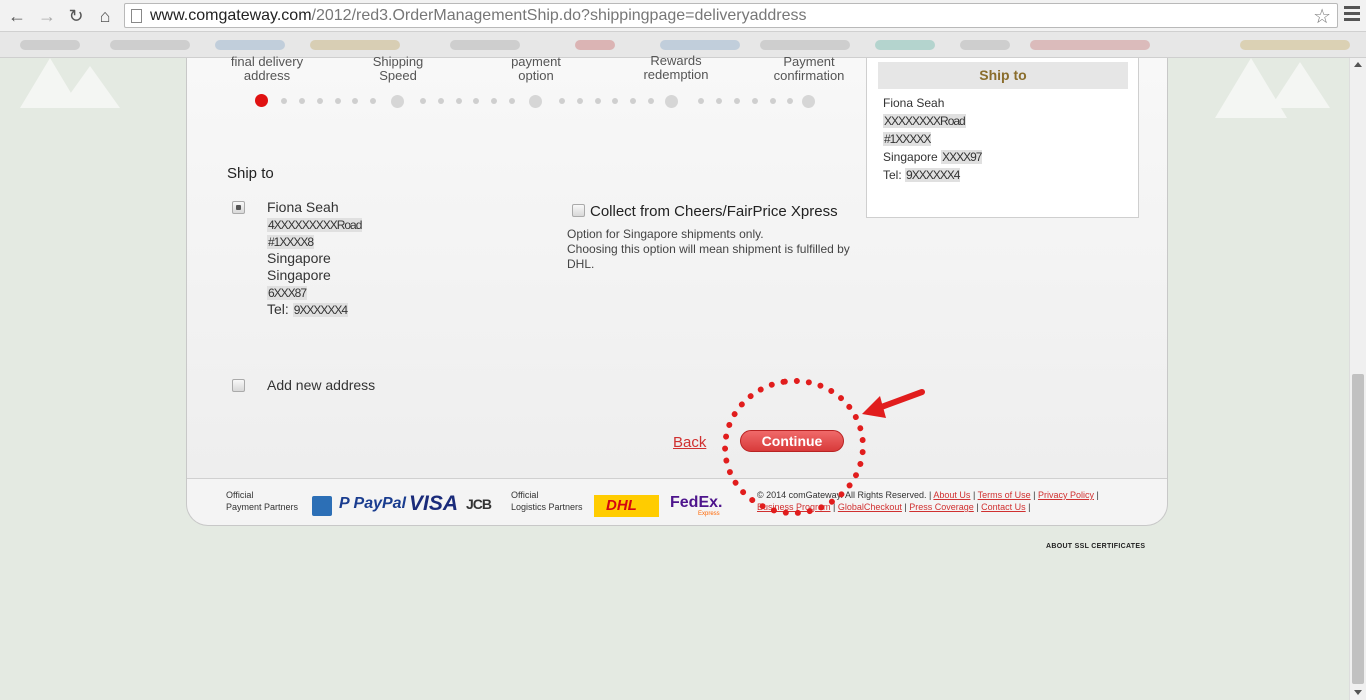  I want to click on footer-link-contact-us: Contact Us, so click(1003, 507).